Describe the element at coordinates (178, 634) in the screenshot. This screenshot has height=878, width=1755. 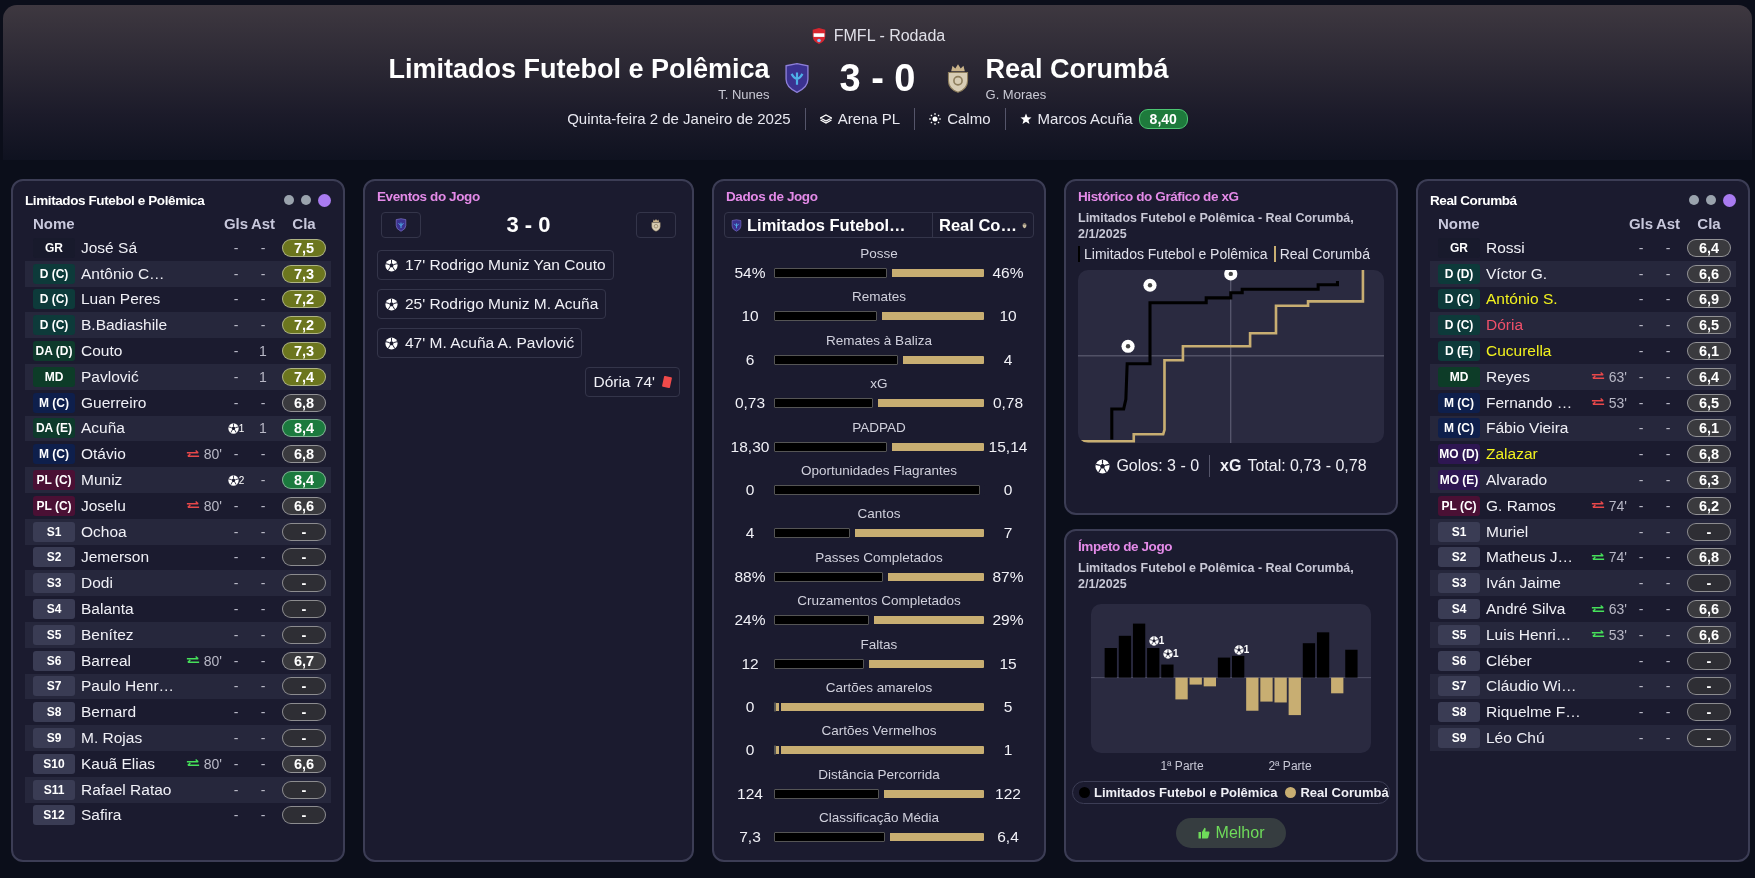
I see `player-row: S5 Benítez - - -` at that location.